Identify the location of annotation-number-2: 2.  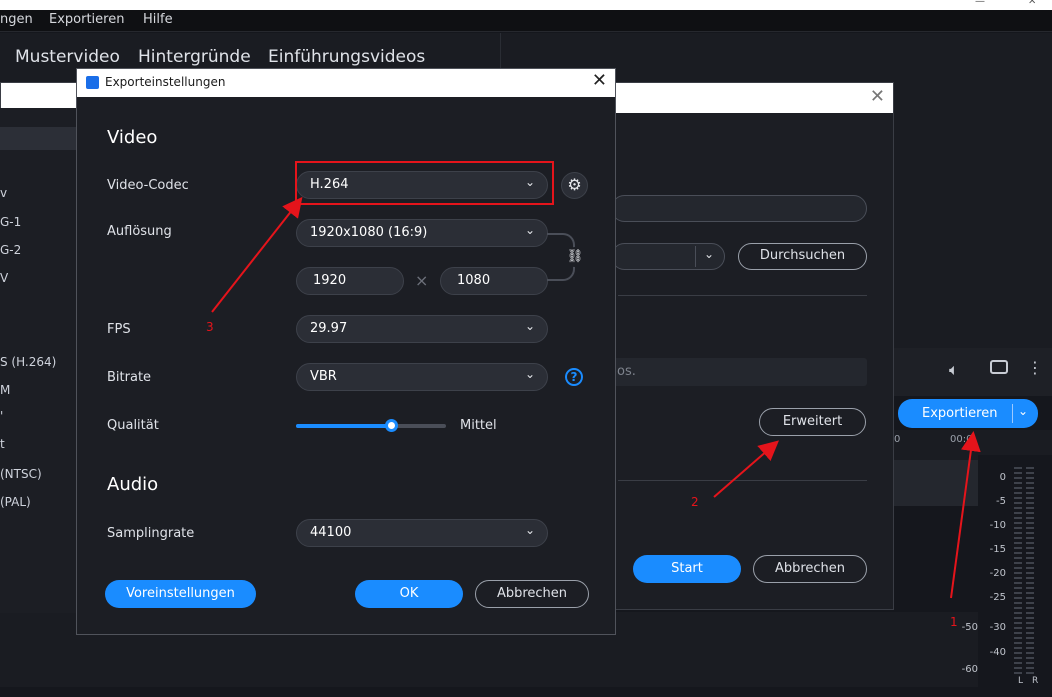
(695, 502).